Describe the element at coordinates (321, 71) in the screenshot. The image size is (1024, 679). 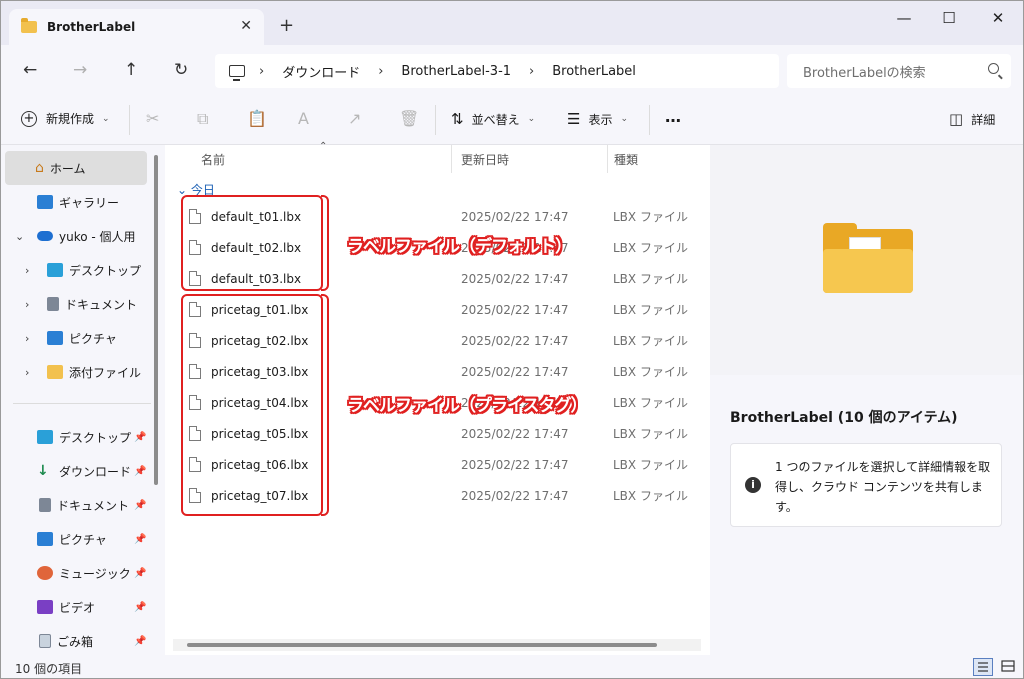
I see `breadcrumb-downloads: ダウンロード` at that location.